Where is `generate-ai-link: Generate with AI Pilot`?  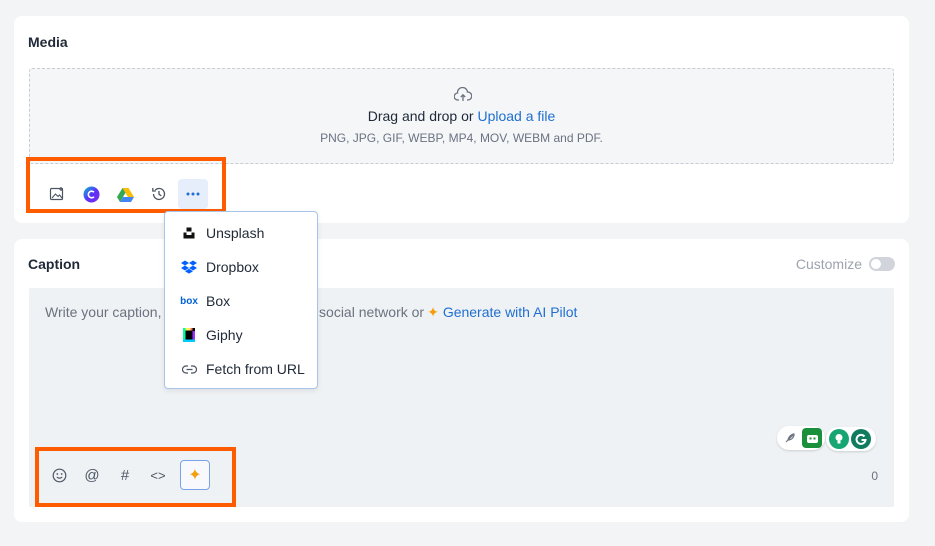 generate-ai-link: Generate with AI Pilot is located at coordinates (510, 312).